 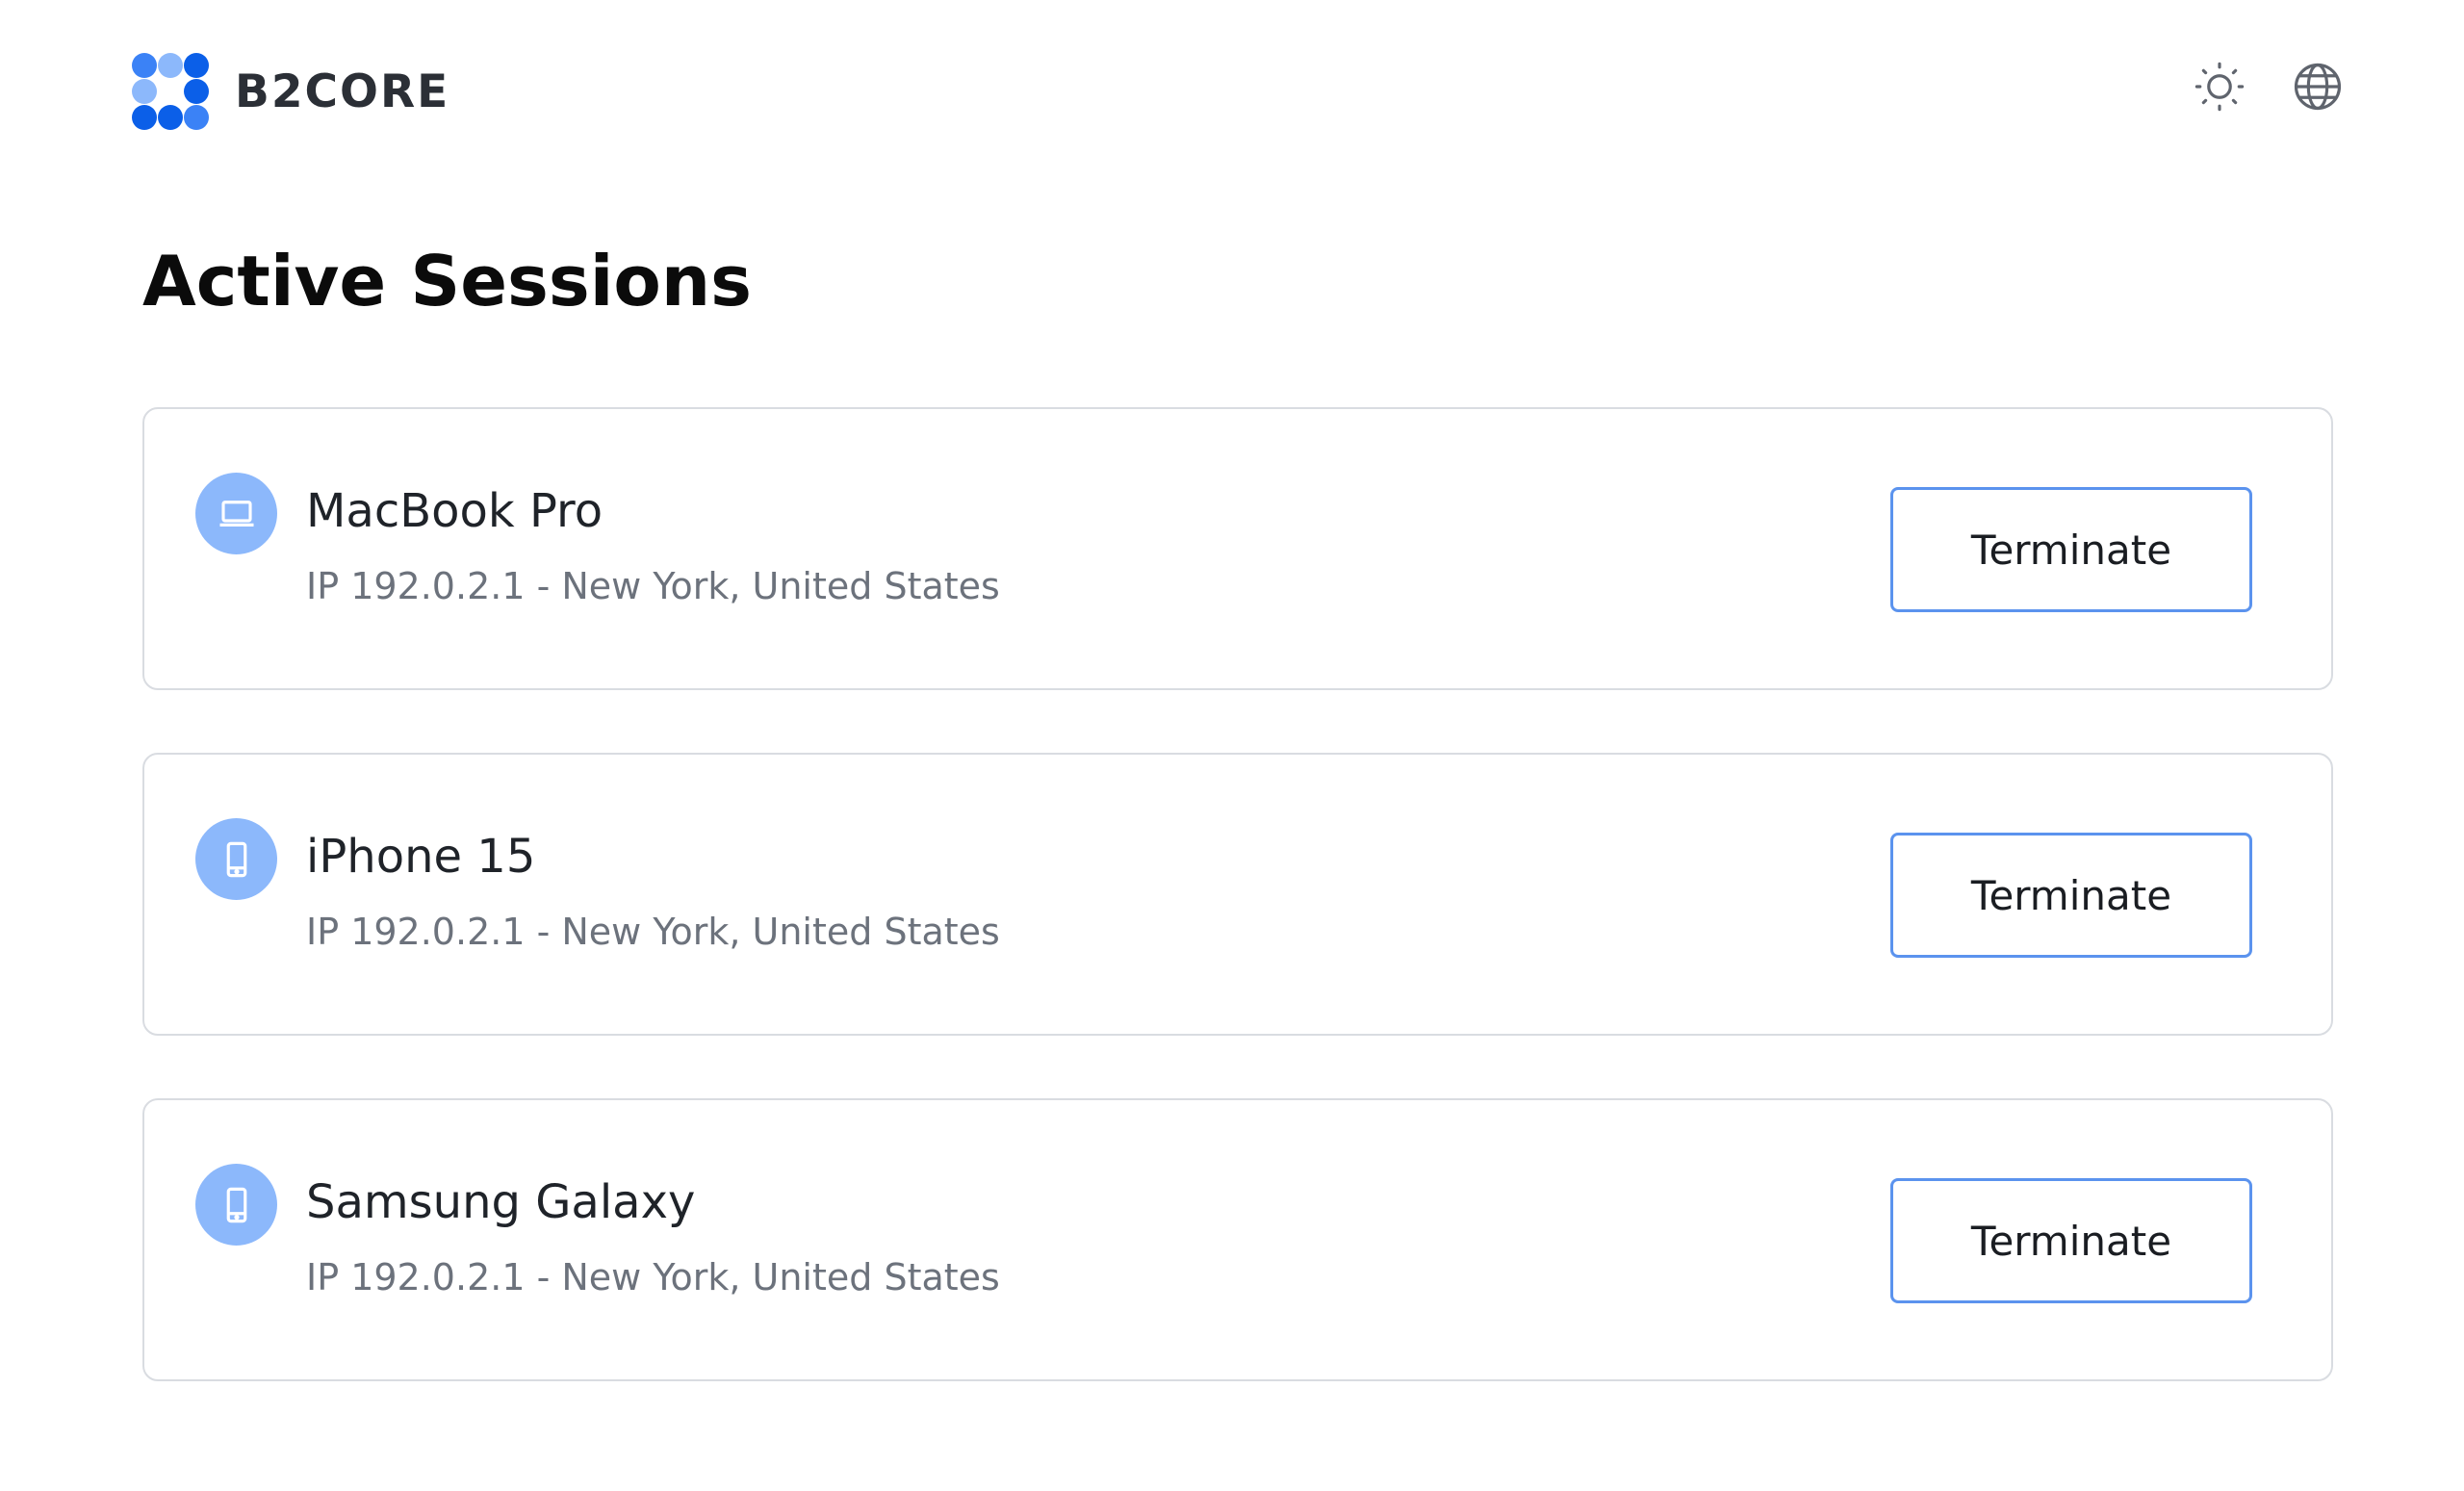 I want to click on device-name: Samsung Galaxy, so click(x=501, y=1202).